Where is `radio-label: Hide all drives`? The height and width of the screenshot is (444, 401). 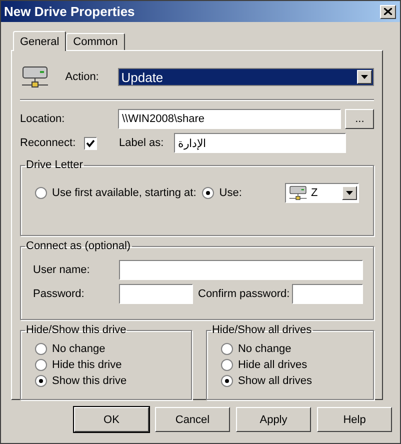 radio-label: Hide all drives is located at coordinates (273, 365).